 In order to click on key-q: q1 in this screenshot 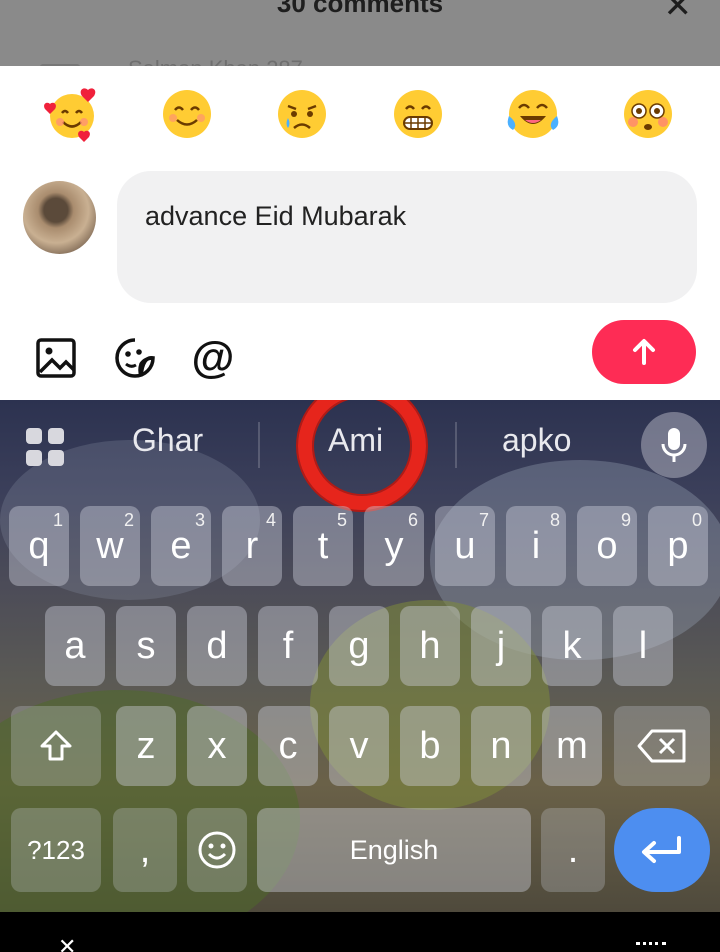, I will do `click(39, 546)`.